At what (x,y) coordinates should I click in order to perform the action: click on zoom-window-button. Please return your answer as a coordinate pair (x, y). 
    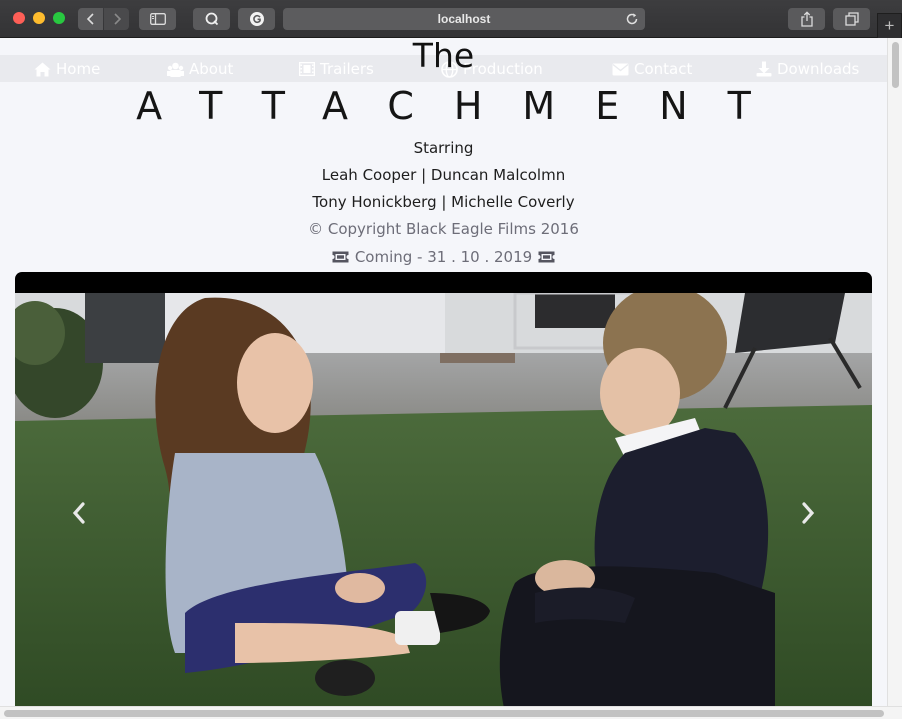
    Looking at the image, I should click on (59, 18).